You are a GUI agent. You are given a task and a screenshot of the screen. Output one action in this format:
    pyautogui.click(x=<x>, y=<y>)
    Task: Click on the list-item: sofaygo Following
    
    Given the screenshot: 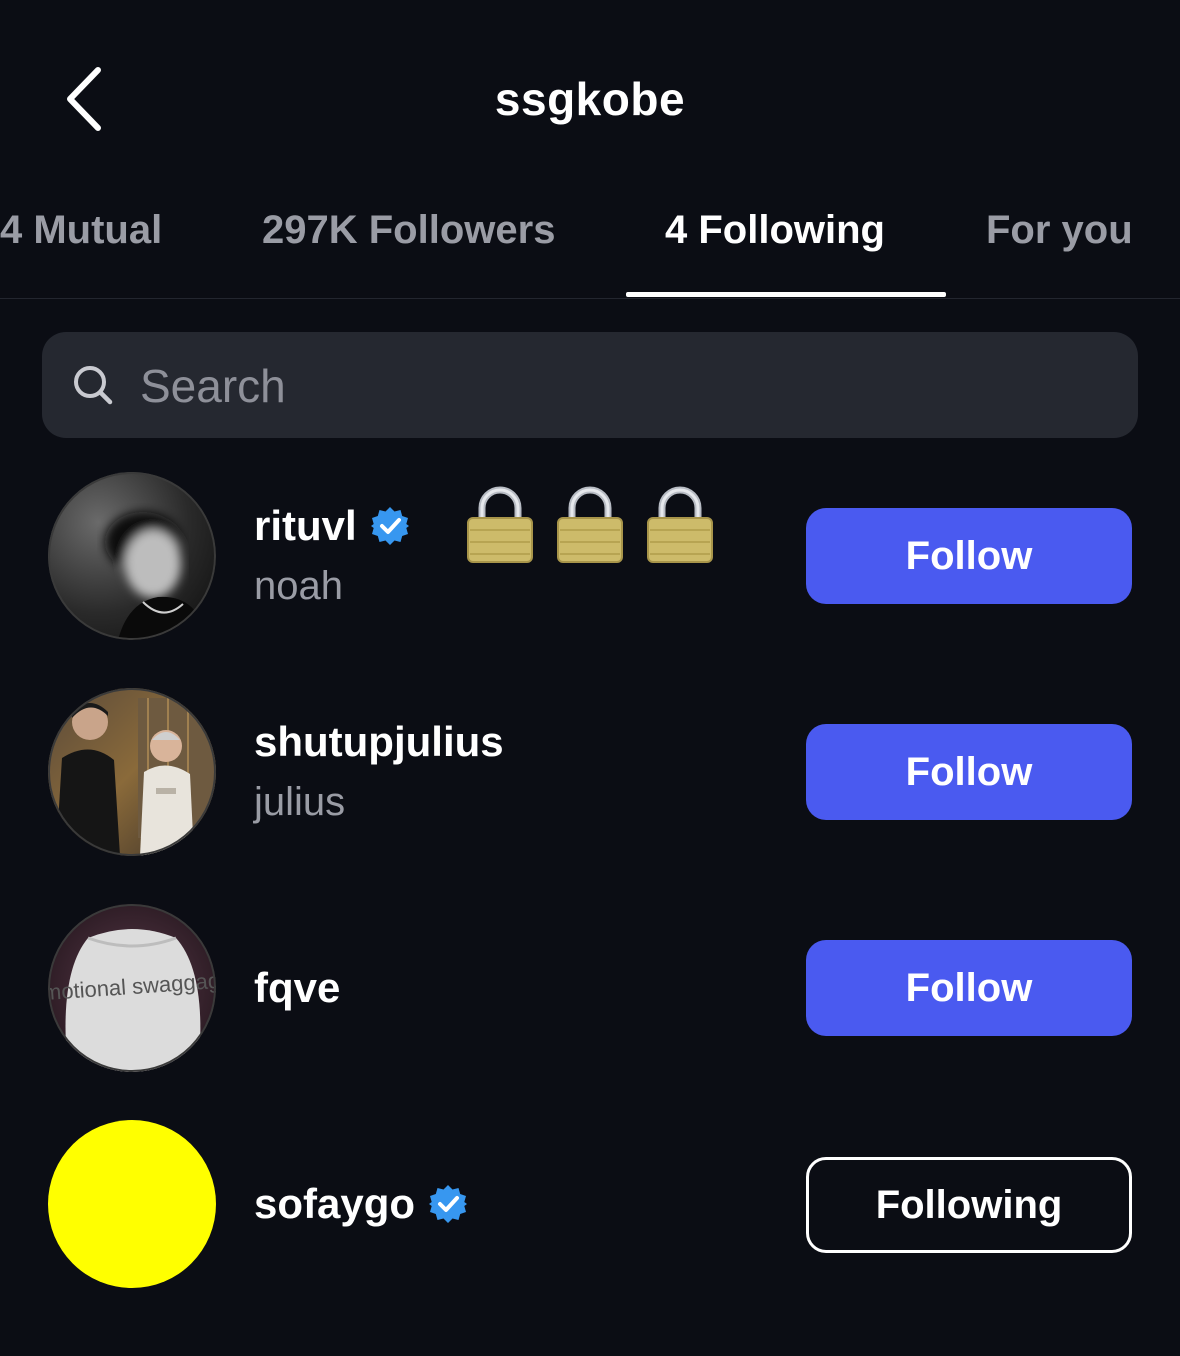 What is the action you would take?
    pyautogui.click(x=590, y=1205)
    